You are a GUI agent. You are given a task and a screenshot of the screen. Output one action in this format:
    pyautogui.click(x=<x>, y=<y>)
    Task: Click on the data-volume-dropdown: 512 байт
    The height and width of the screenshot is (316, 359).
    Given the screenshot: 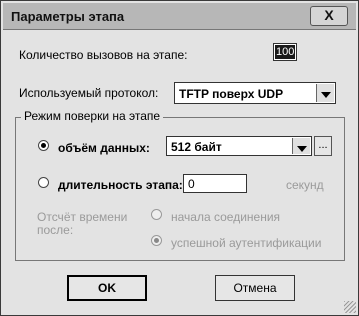 What is the action you would take?
    pyautogui.click(x=239, y=146)
    